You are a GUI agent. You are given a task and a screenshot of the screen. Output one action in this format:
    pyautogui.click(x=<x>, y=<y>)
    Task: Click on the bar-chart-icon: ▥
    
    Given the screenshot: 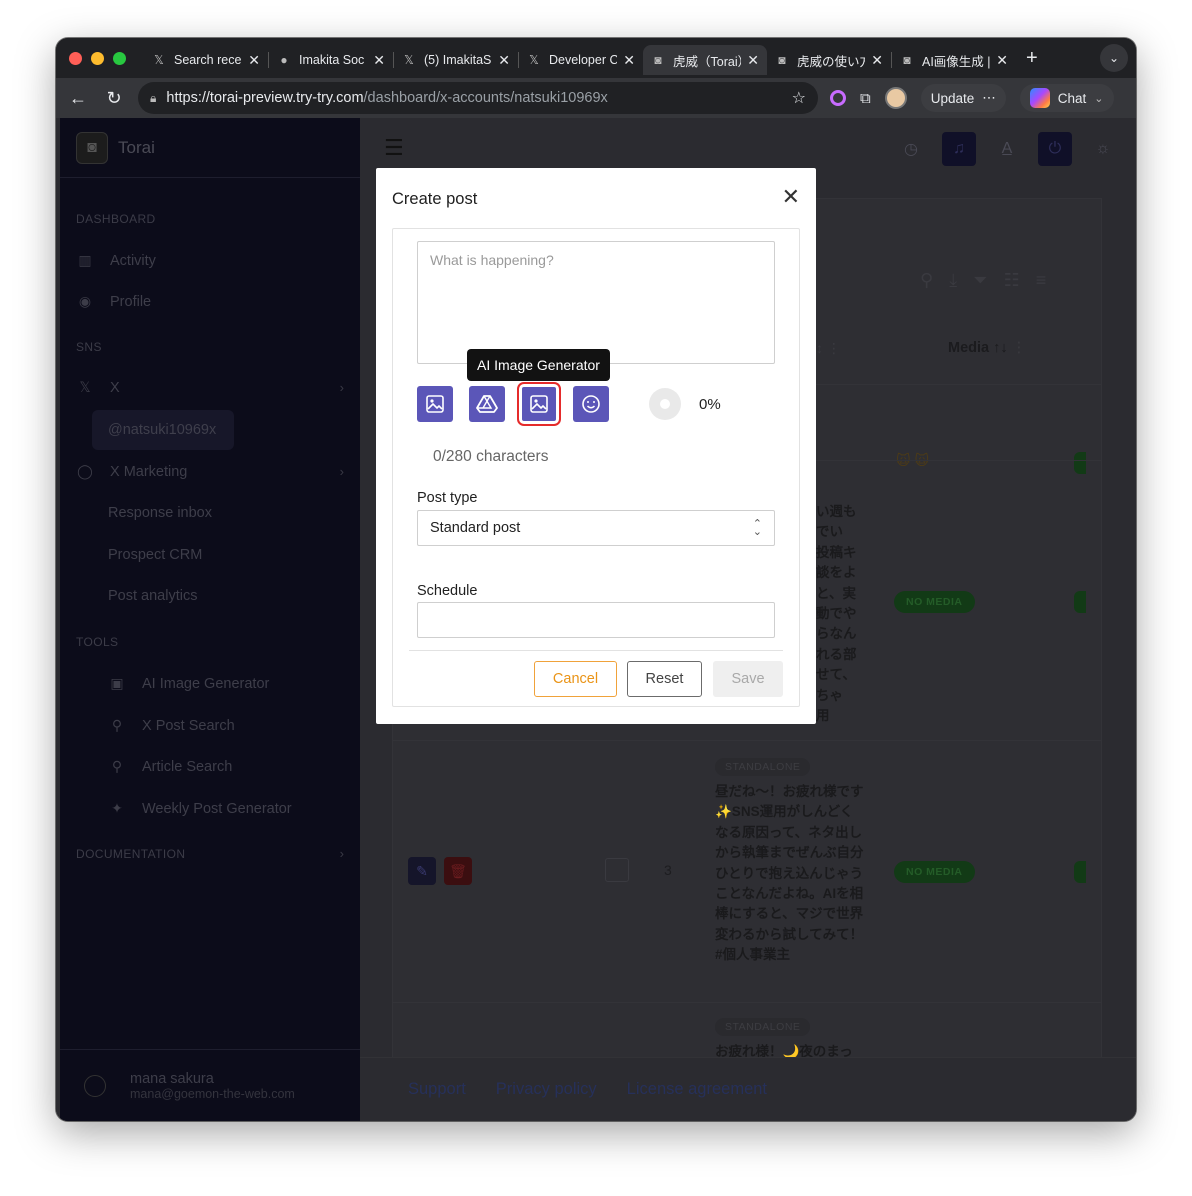 What is the action you would take?
    pyautogui.click(x=85, y=260)
    